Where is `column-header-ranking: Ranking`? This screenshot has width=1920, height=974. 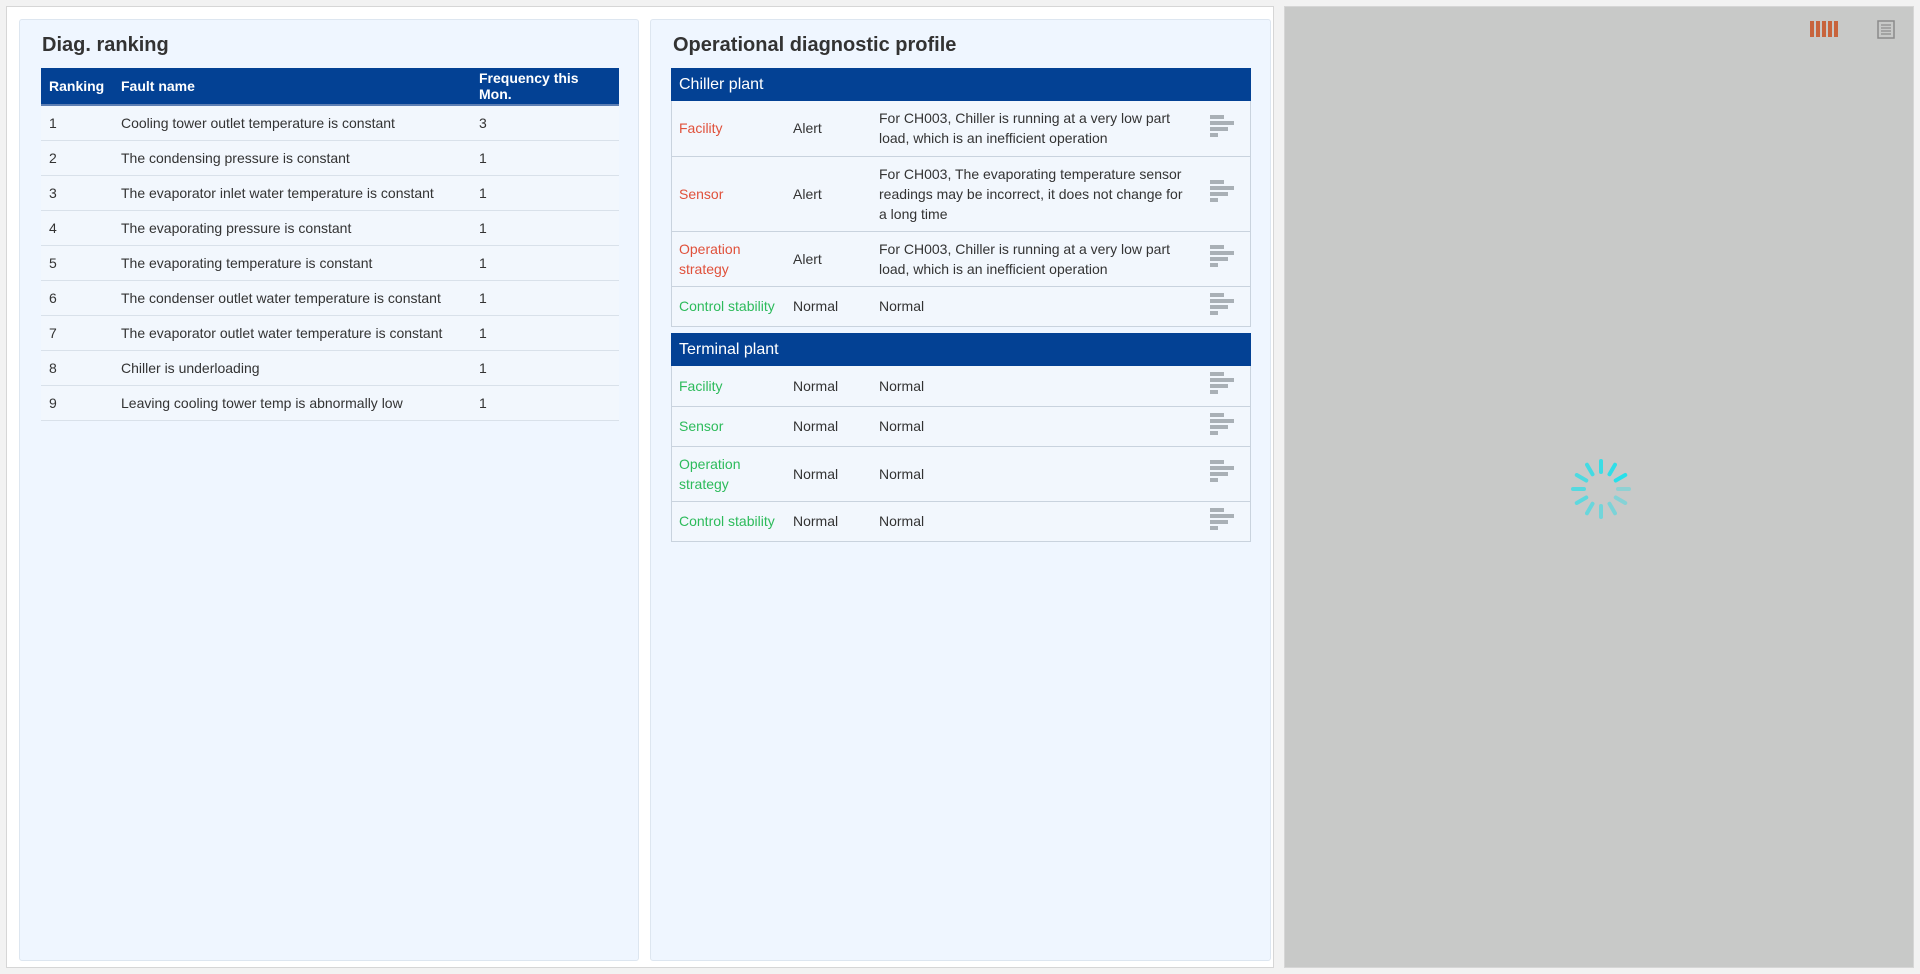 column-header-ranking: Ranking is located at coordinates (77, 87).